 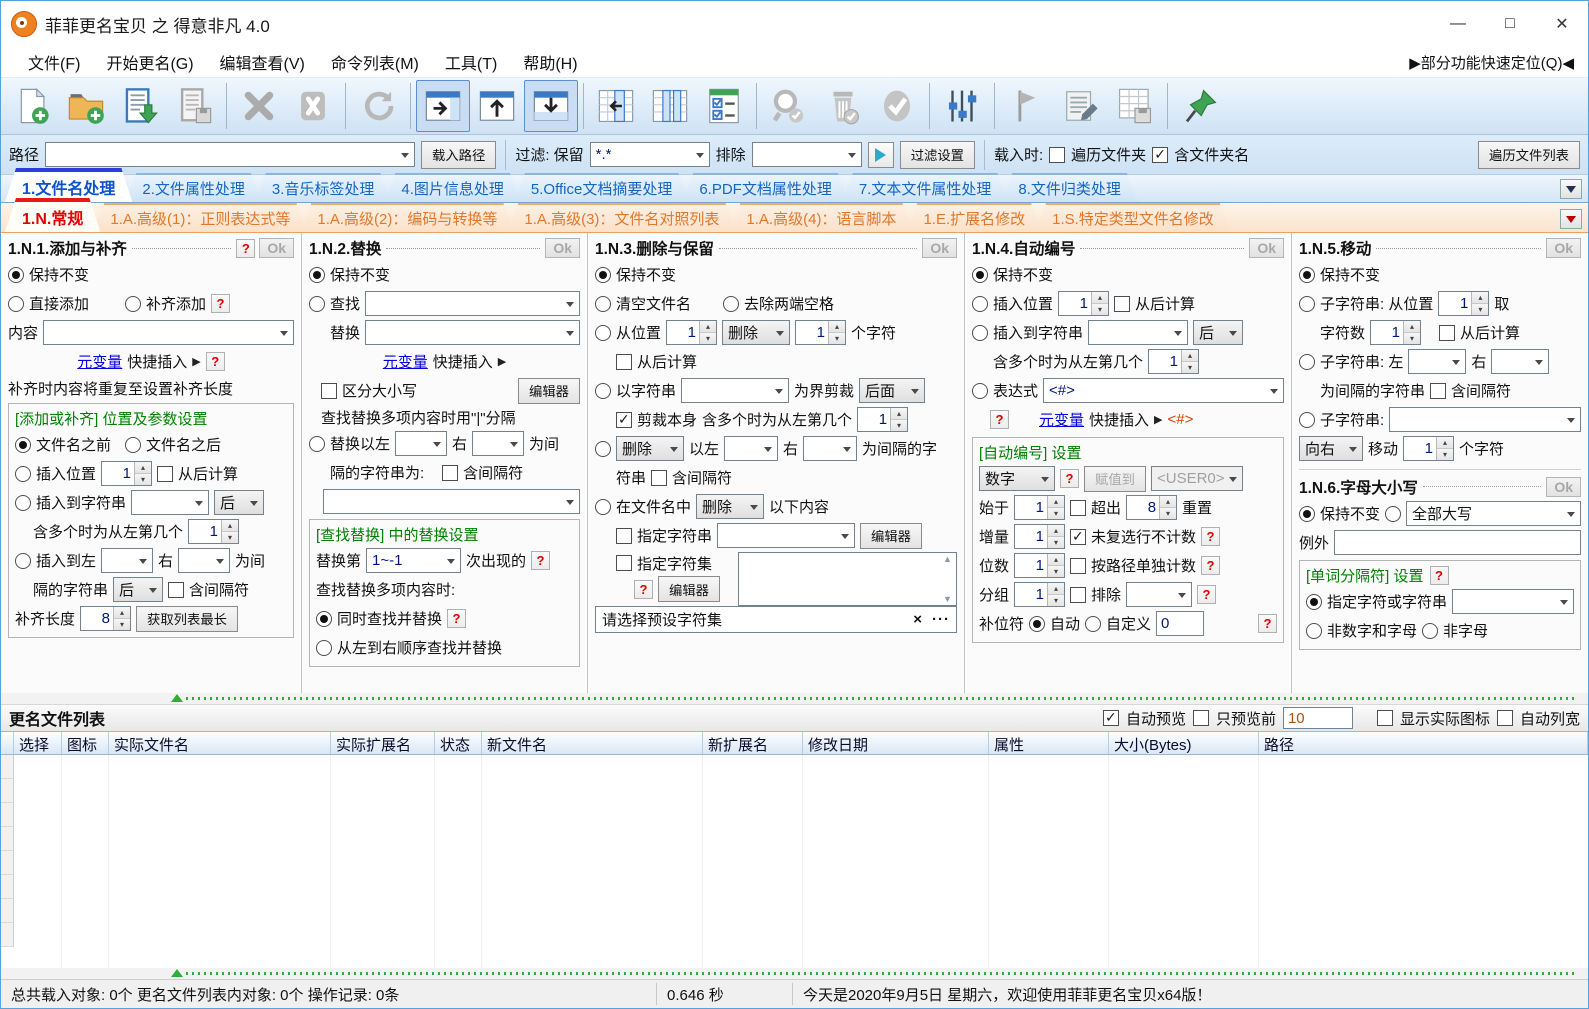 I want to click on traverse-folders-checkbox, so click(x=1057, y=154).